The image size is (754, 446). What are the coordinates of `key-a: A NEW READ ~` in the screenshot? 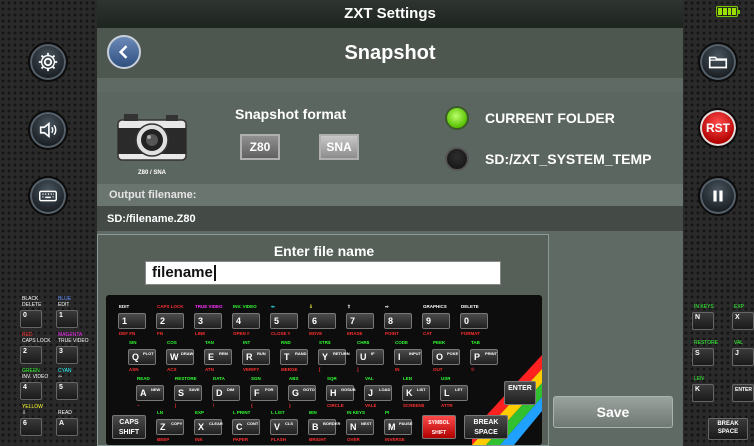 It's located at (150, 392).